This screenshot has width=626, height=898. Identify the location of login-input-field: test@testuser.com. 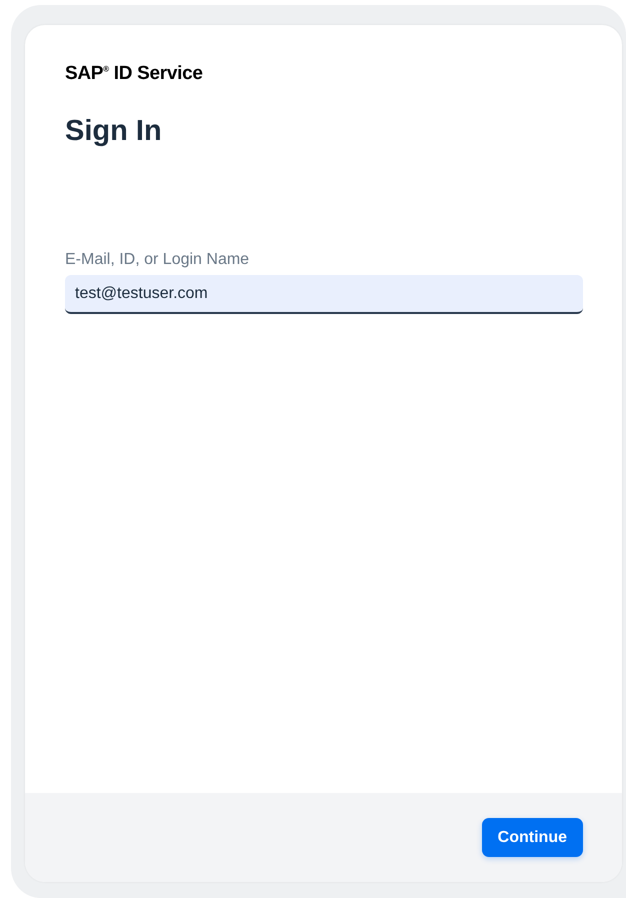
(324, 294).